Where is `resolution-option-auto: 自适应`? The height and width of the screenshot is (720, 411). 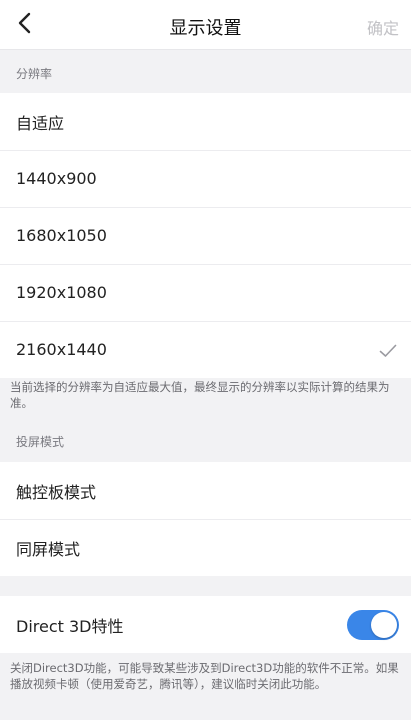 resolution-option-auto: 自适应 is located at coordinates (205, 121).